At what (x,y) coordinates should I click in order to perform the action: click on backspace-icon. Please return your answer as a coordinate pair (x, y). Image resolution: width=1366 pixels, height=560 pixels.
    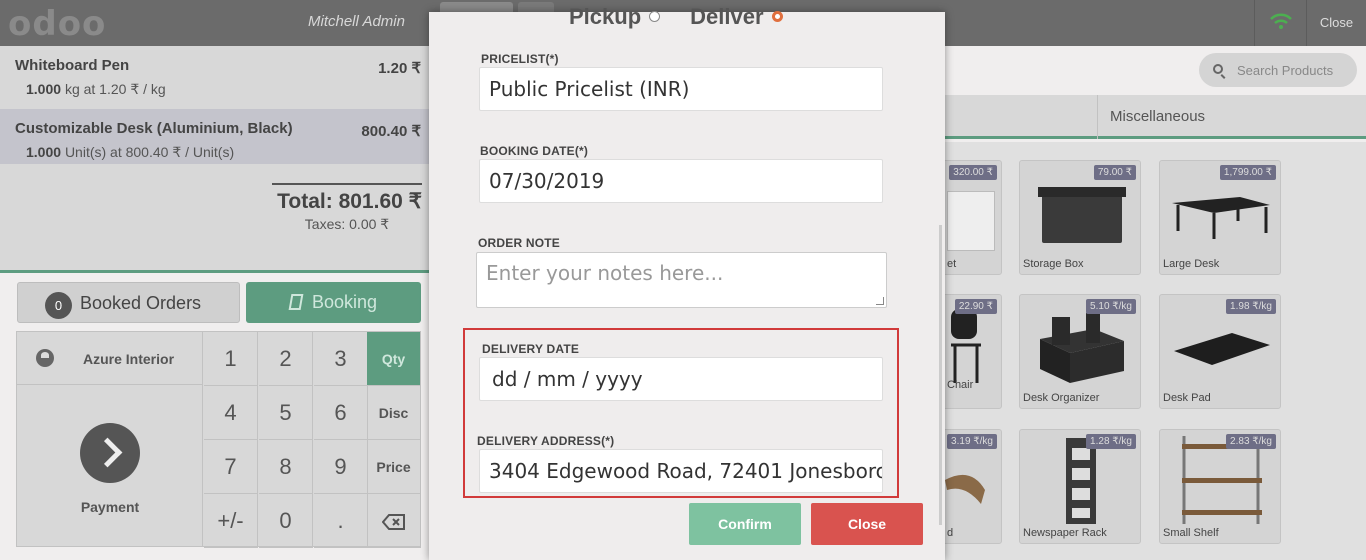
    Looking at the image, I should click on (394, 521).